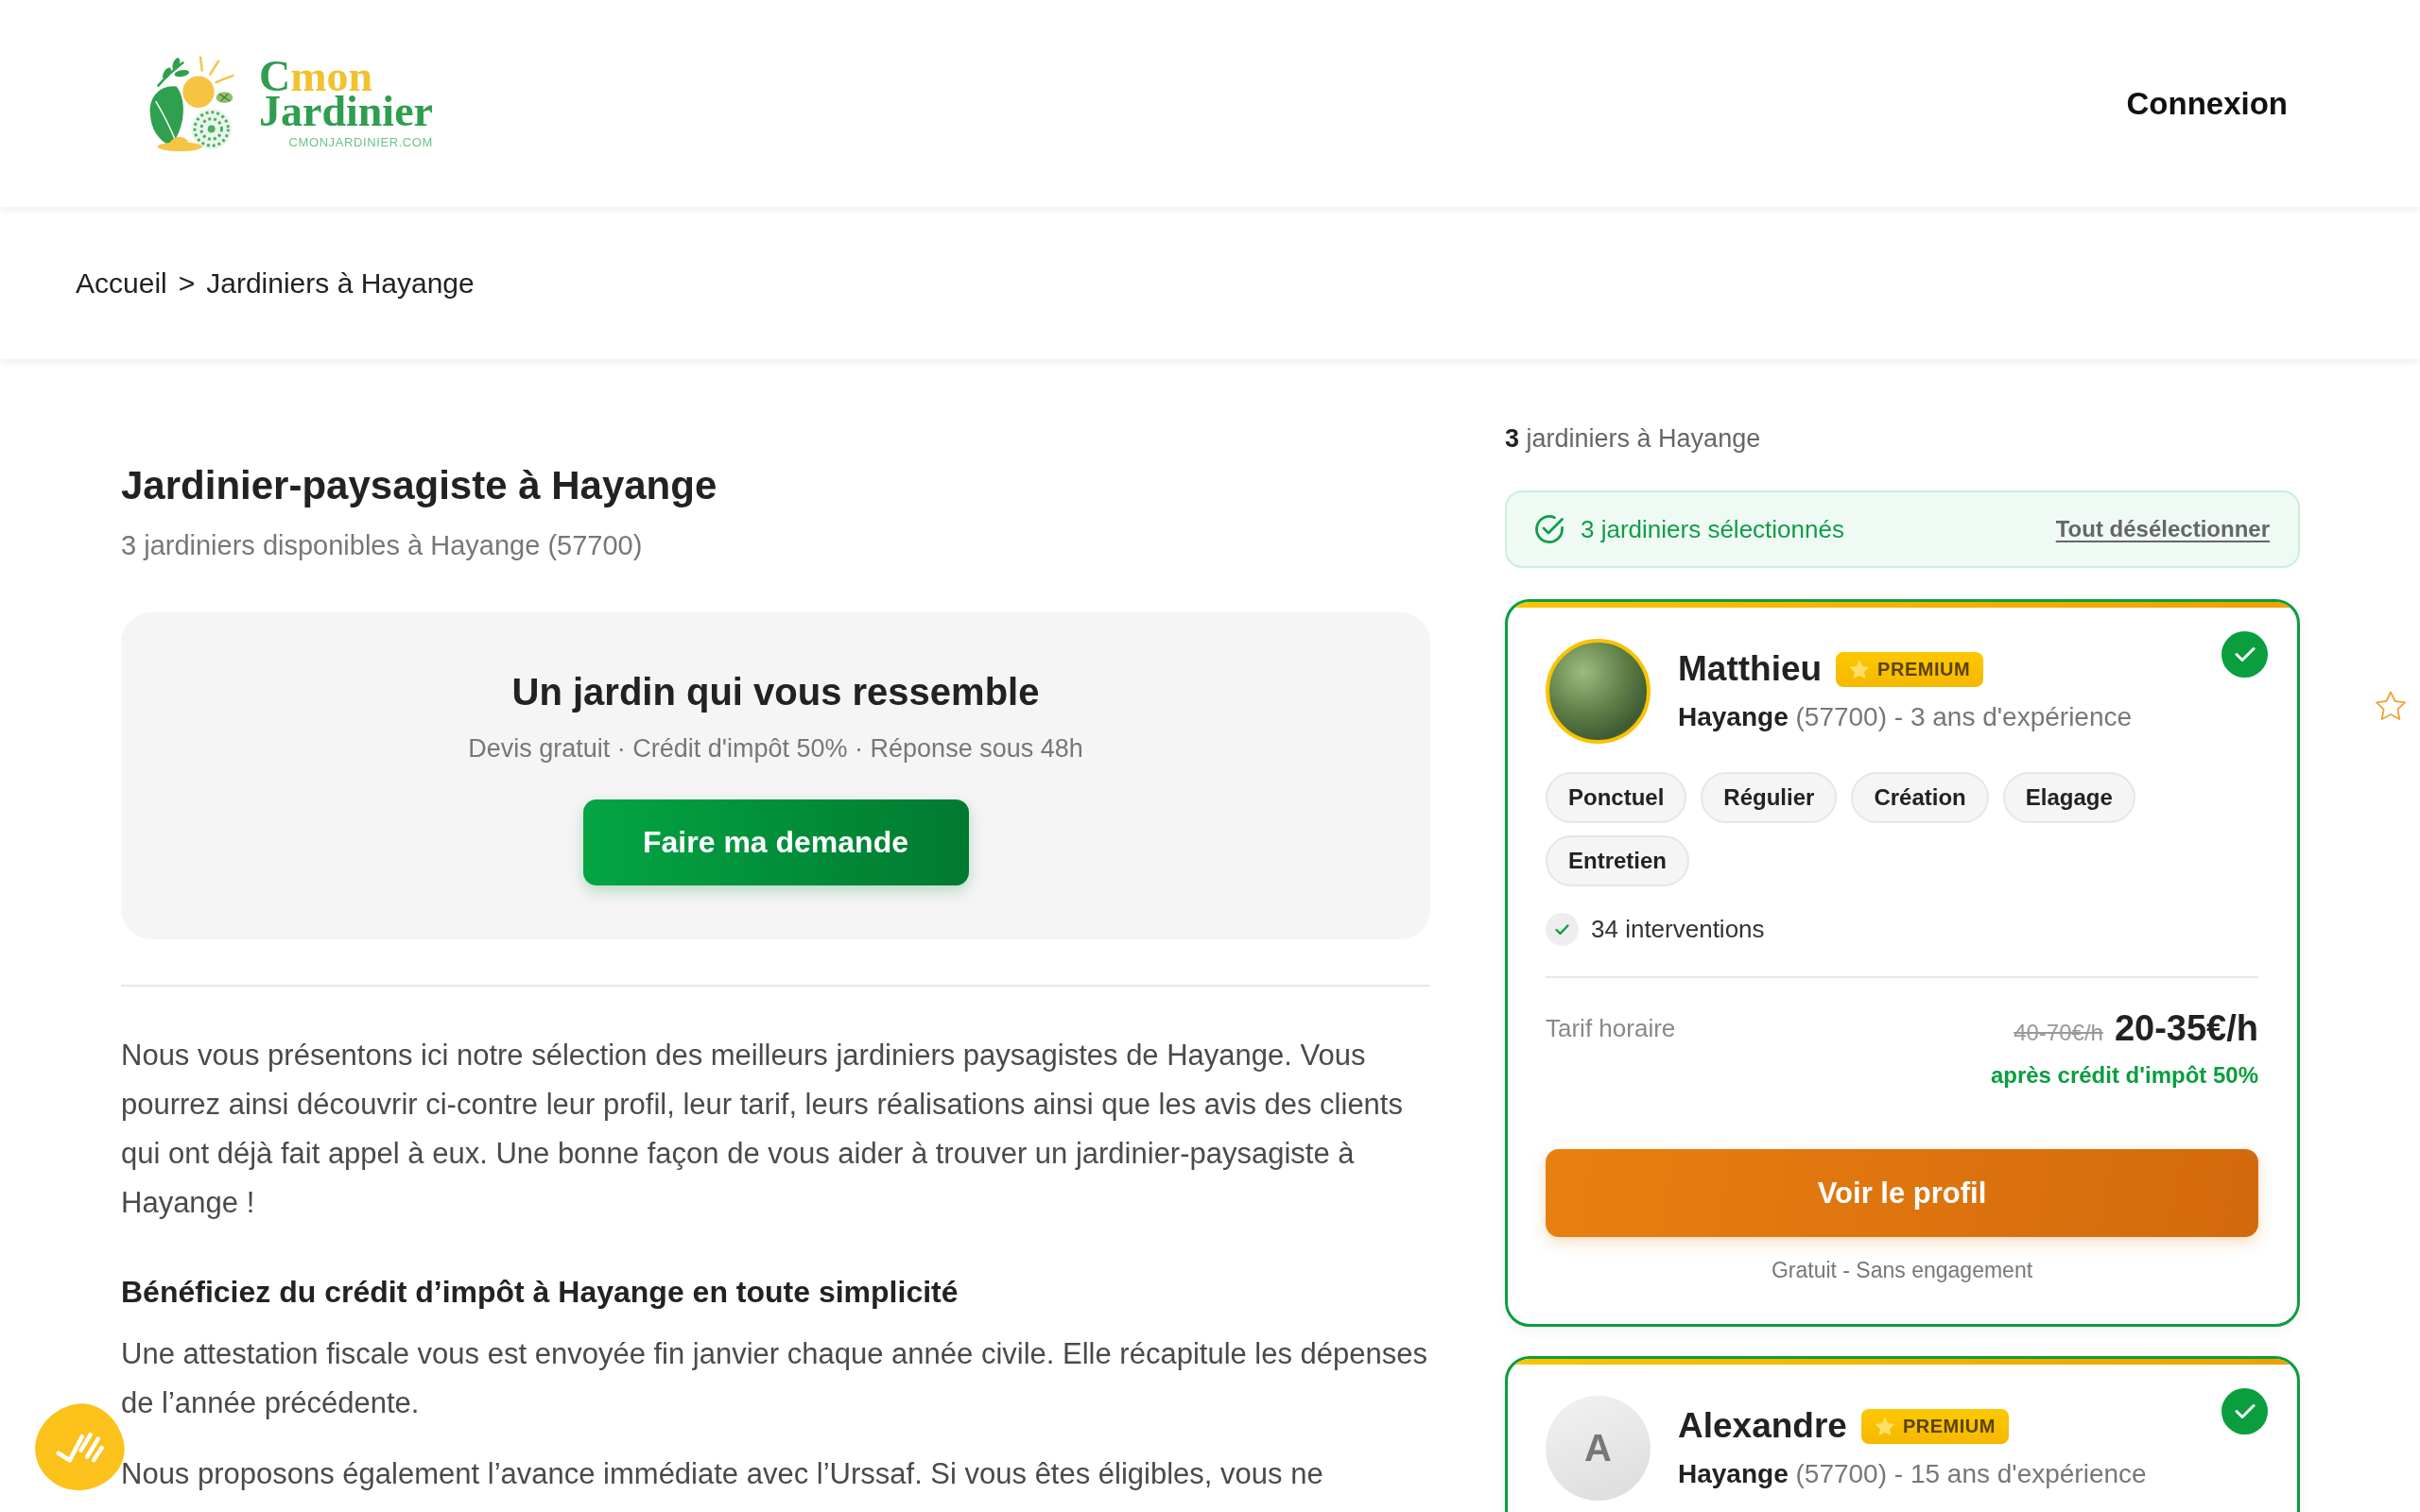  I want to click on request-button: Faire ma demande, so click(775, 842).